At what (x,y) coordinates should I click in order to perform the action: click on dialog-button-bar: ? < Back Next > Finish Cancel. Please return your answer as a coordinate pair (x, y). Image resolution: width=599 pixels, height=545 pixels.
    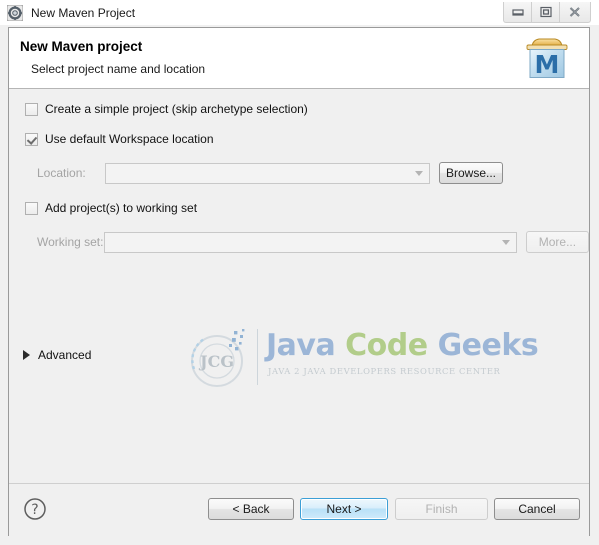
    Looking at the image, I should click on (299, 509).